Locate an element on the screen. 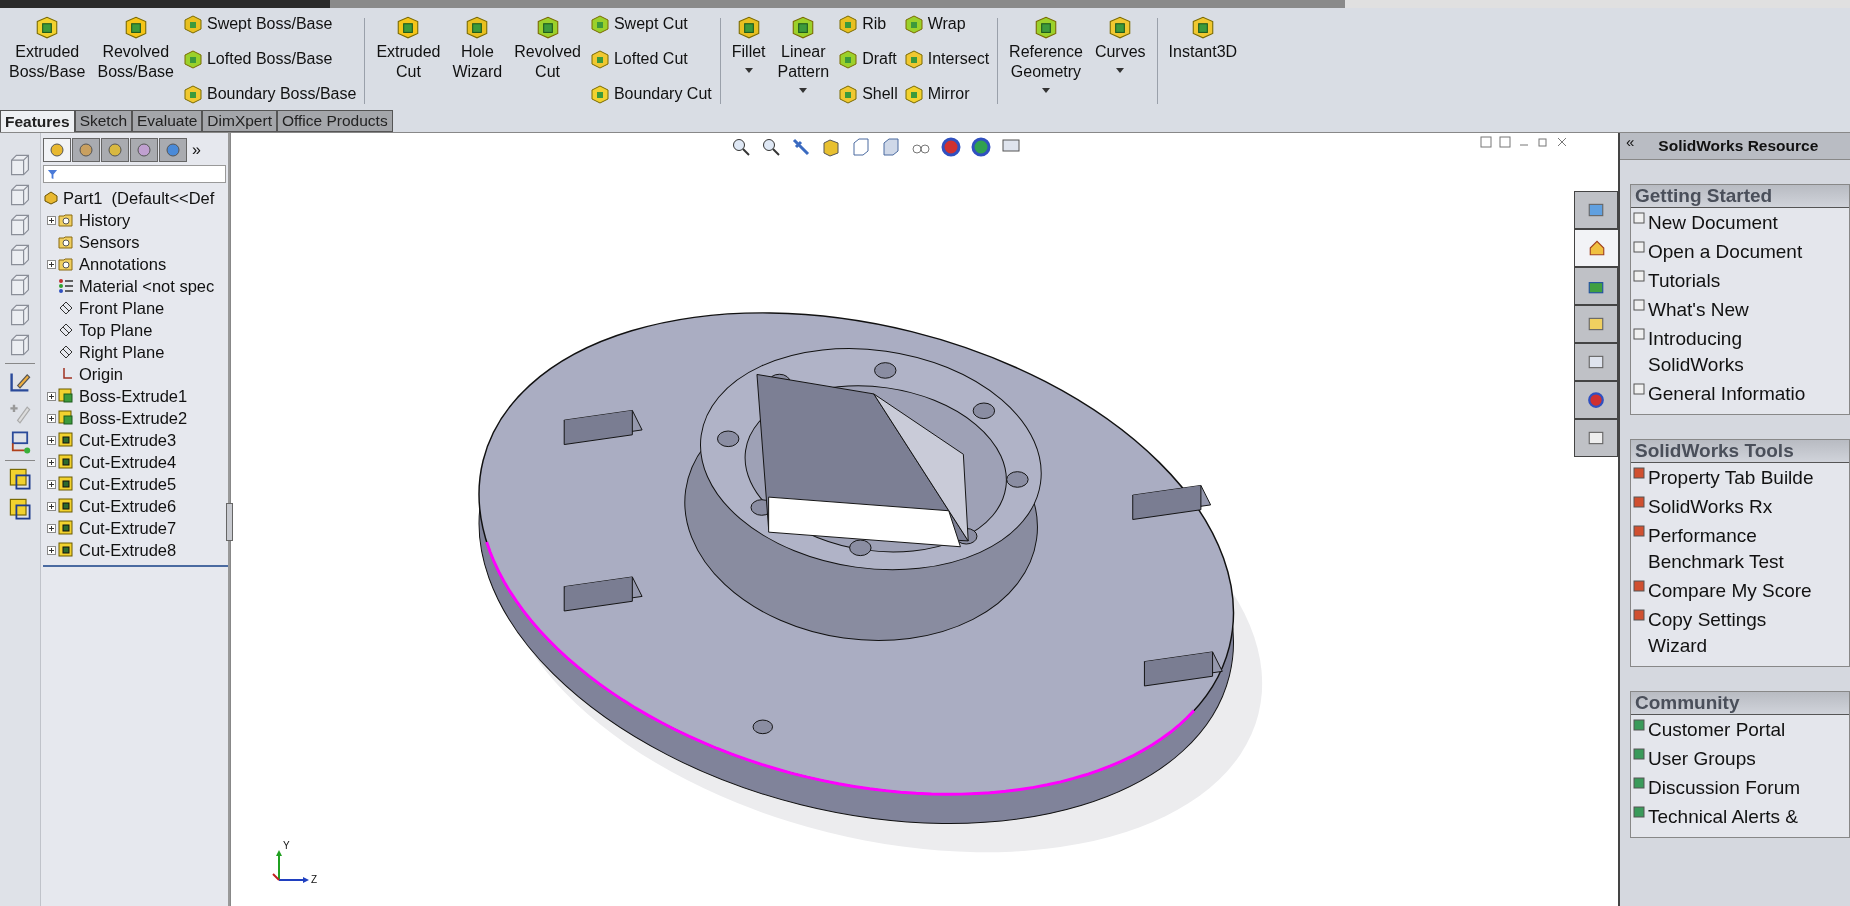 Image resolution: width=1850 pixels, height=906 pixels. toolbar-button: Instant3D is located at coordinates (1203, 61).